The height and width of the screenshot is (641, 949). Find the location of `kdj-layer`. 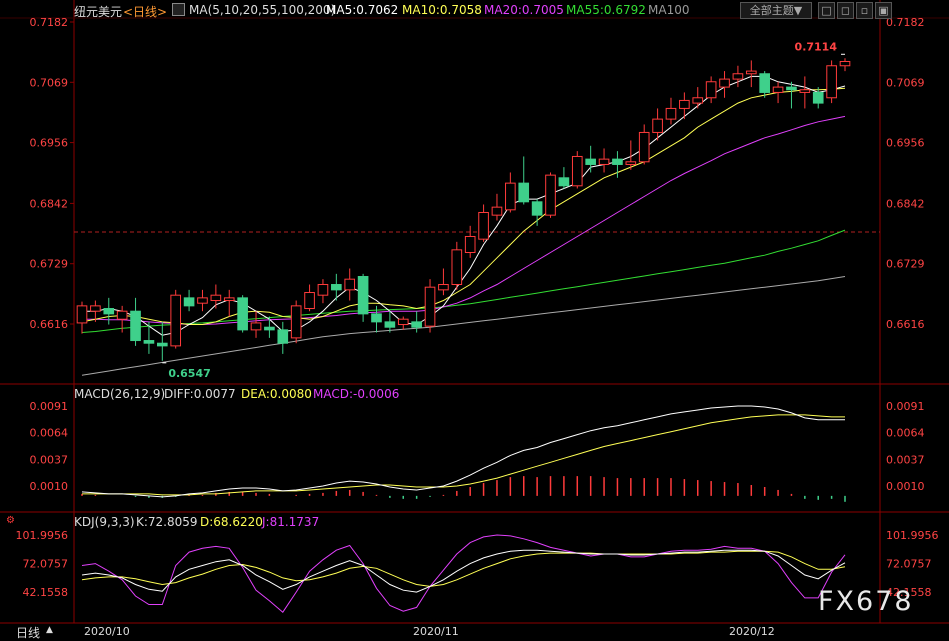

kdj-layer is located at coordinates (463, 573).